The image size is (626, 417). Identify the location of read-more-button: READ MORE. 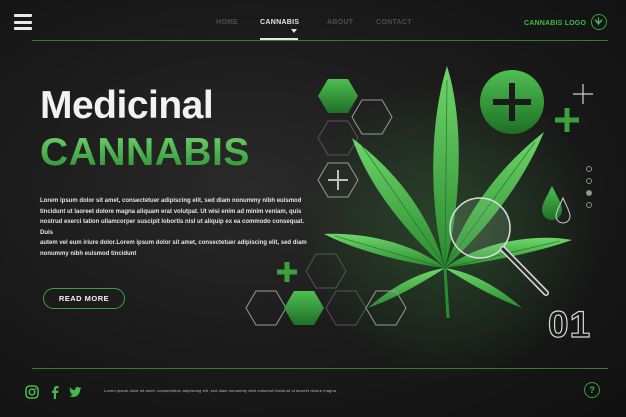
(84, 298).